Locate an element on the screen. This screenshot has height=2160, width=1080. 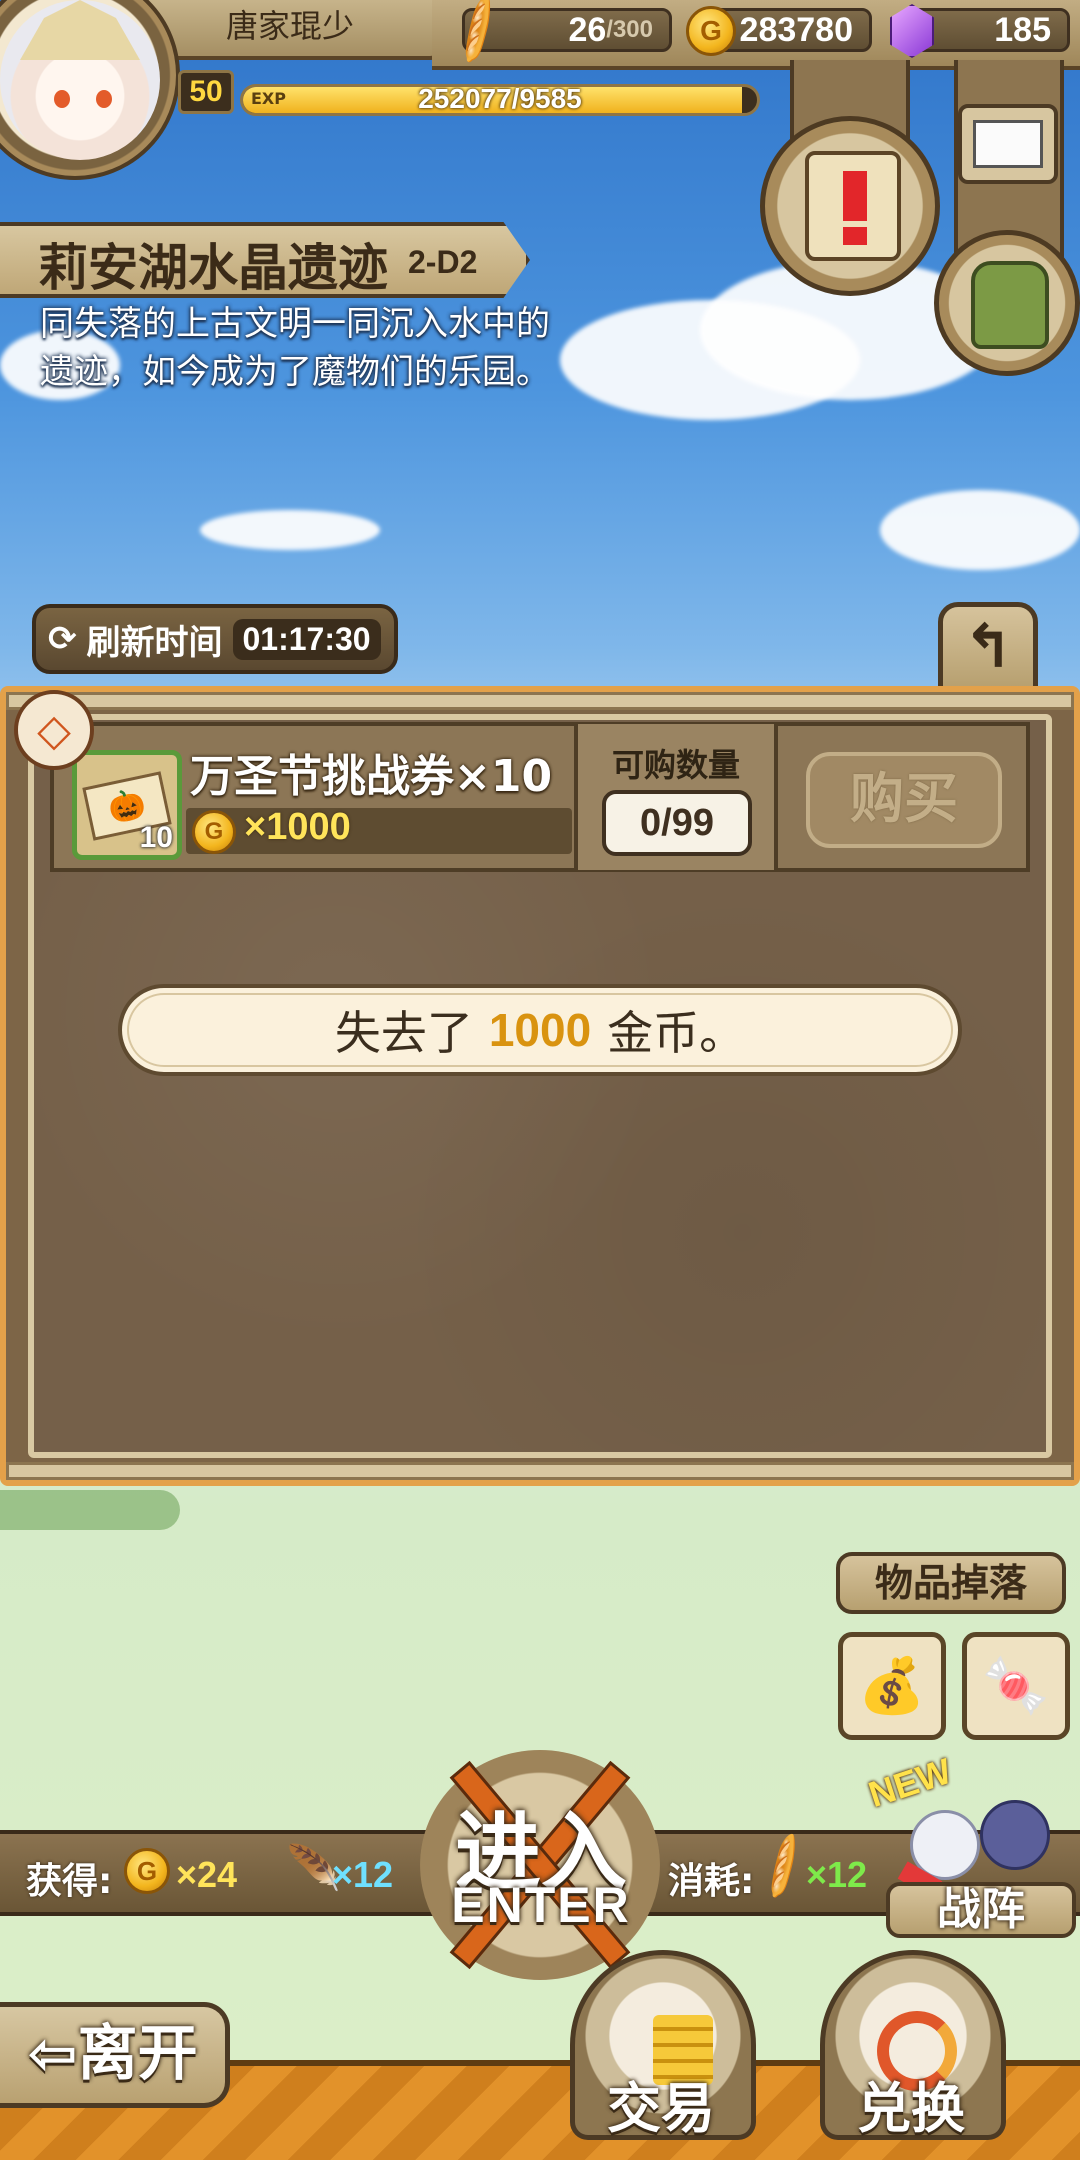
exclamation-icon is located at coordinates (855, 196).